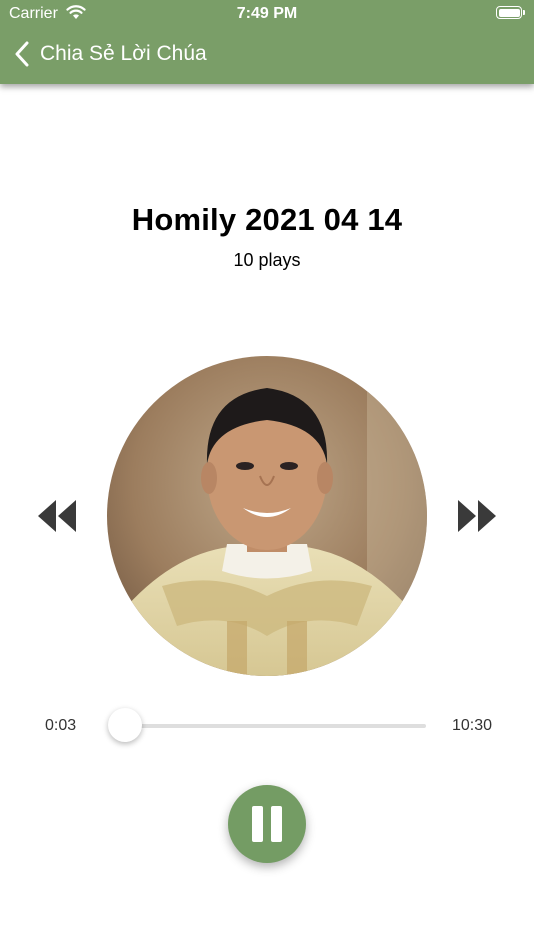  I want to click on fast-forward-icon, so click(477, 516).